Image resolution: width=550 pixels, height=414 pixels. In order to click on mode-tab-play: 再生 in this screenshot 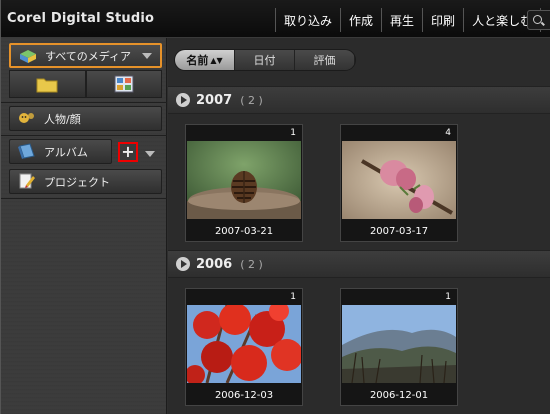, I will do `click(403, 20)`.